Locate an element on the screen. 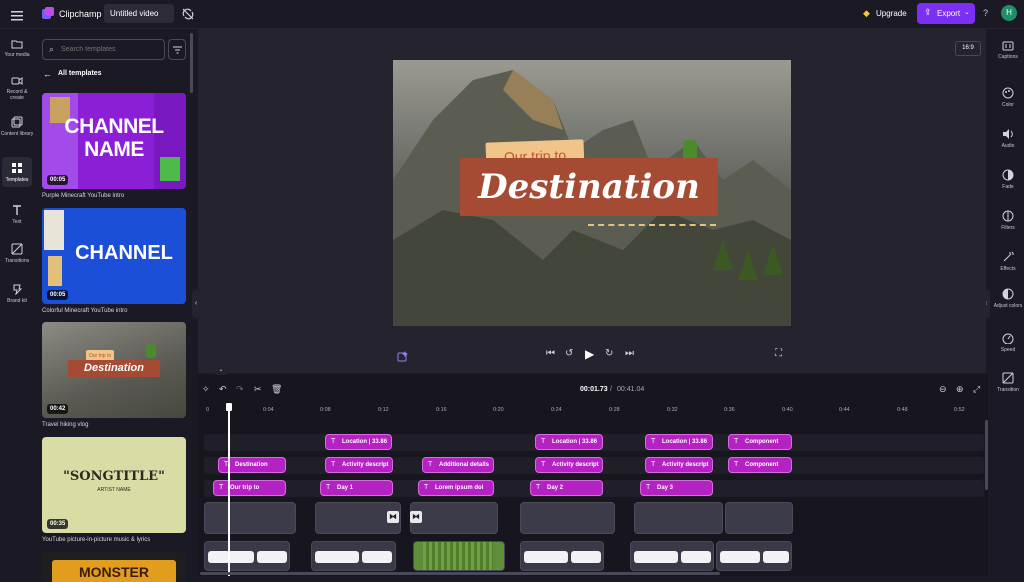  current-time: 00:01.73 is located at coordinates (594, 389).